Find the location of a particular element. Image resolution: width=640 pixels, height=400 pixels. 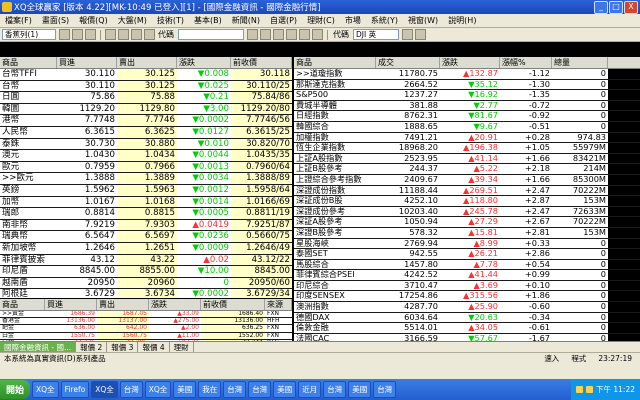

menu-item: 新聞(N) is located at coordinates (246, 20).